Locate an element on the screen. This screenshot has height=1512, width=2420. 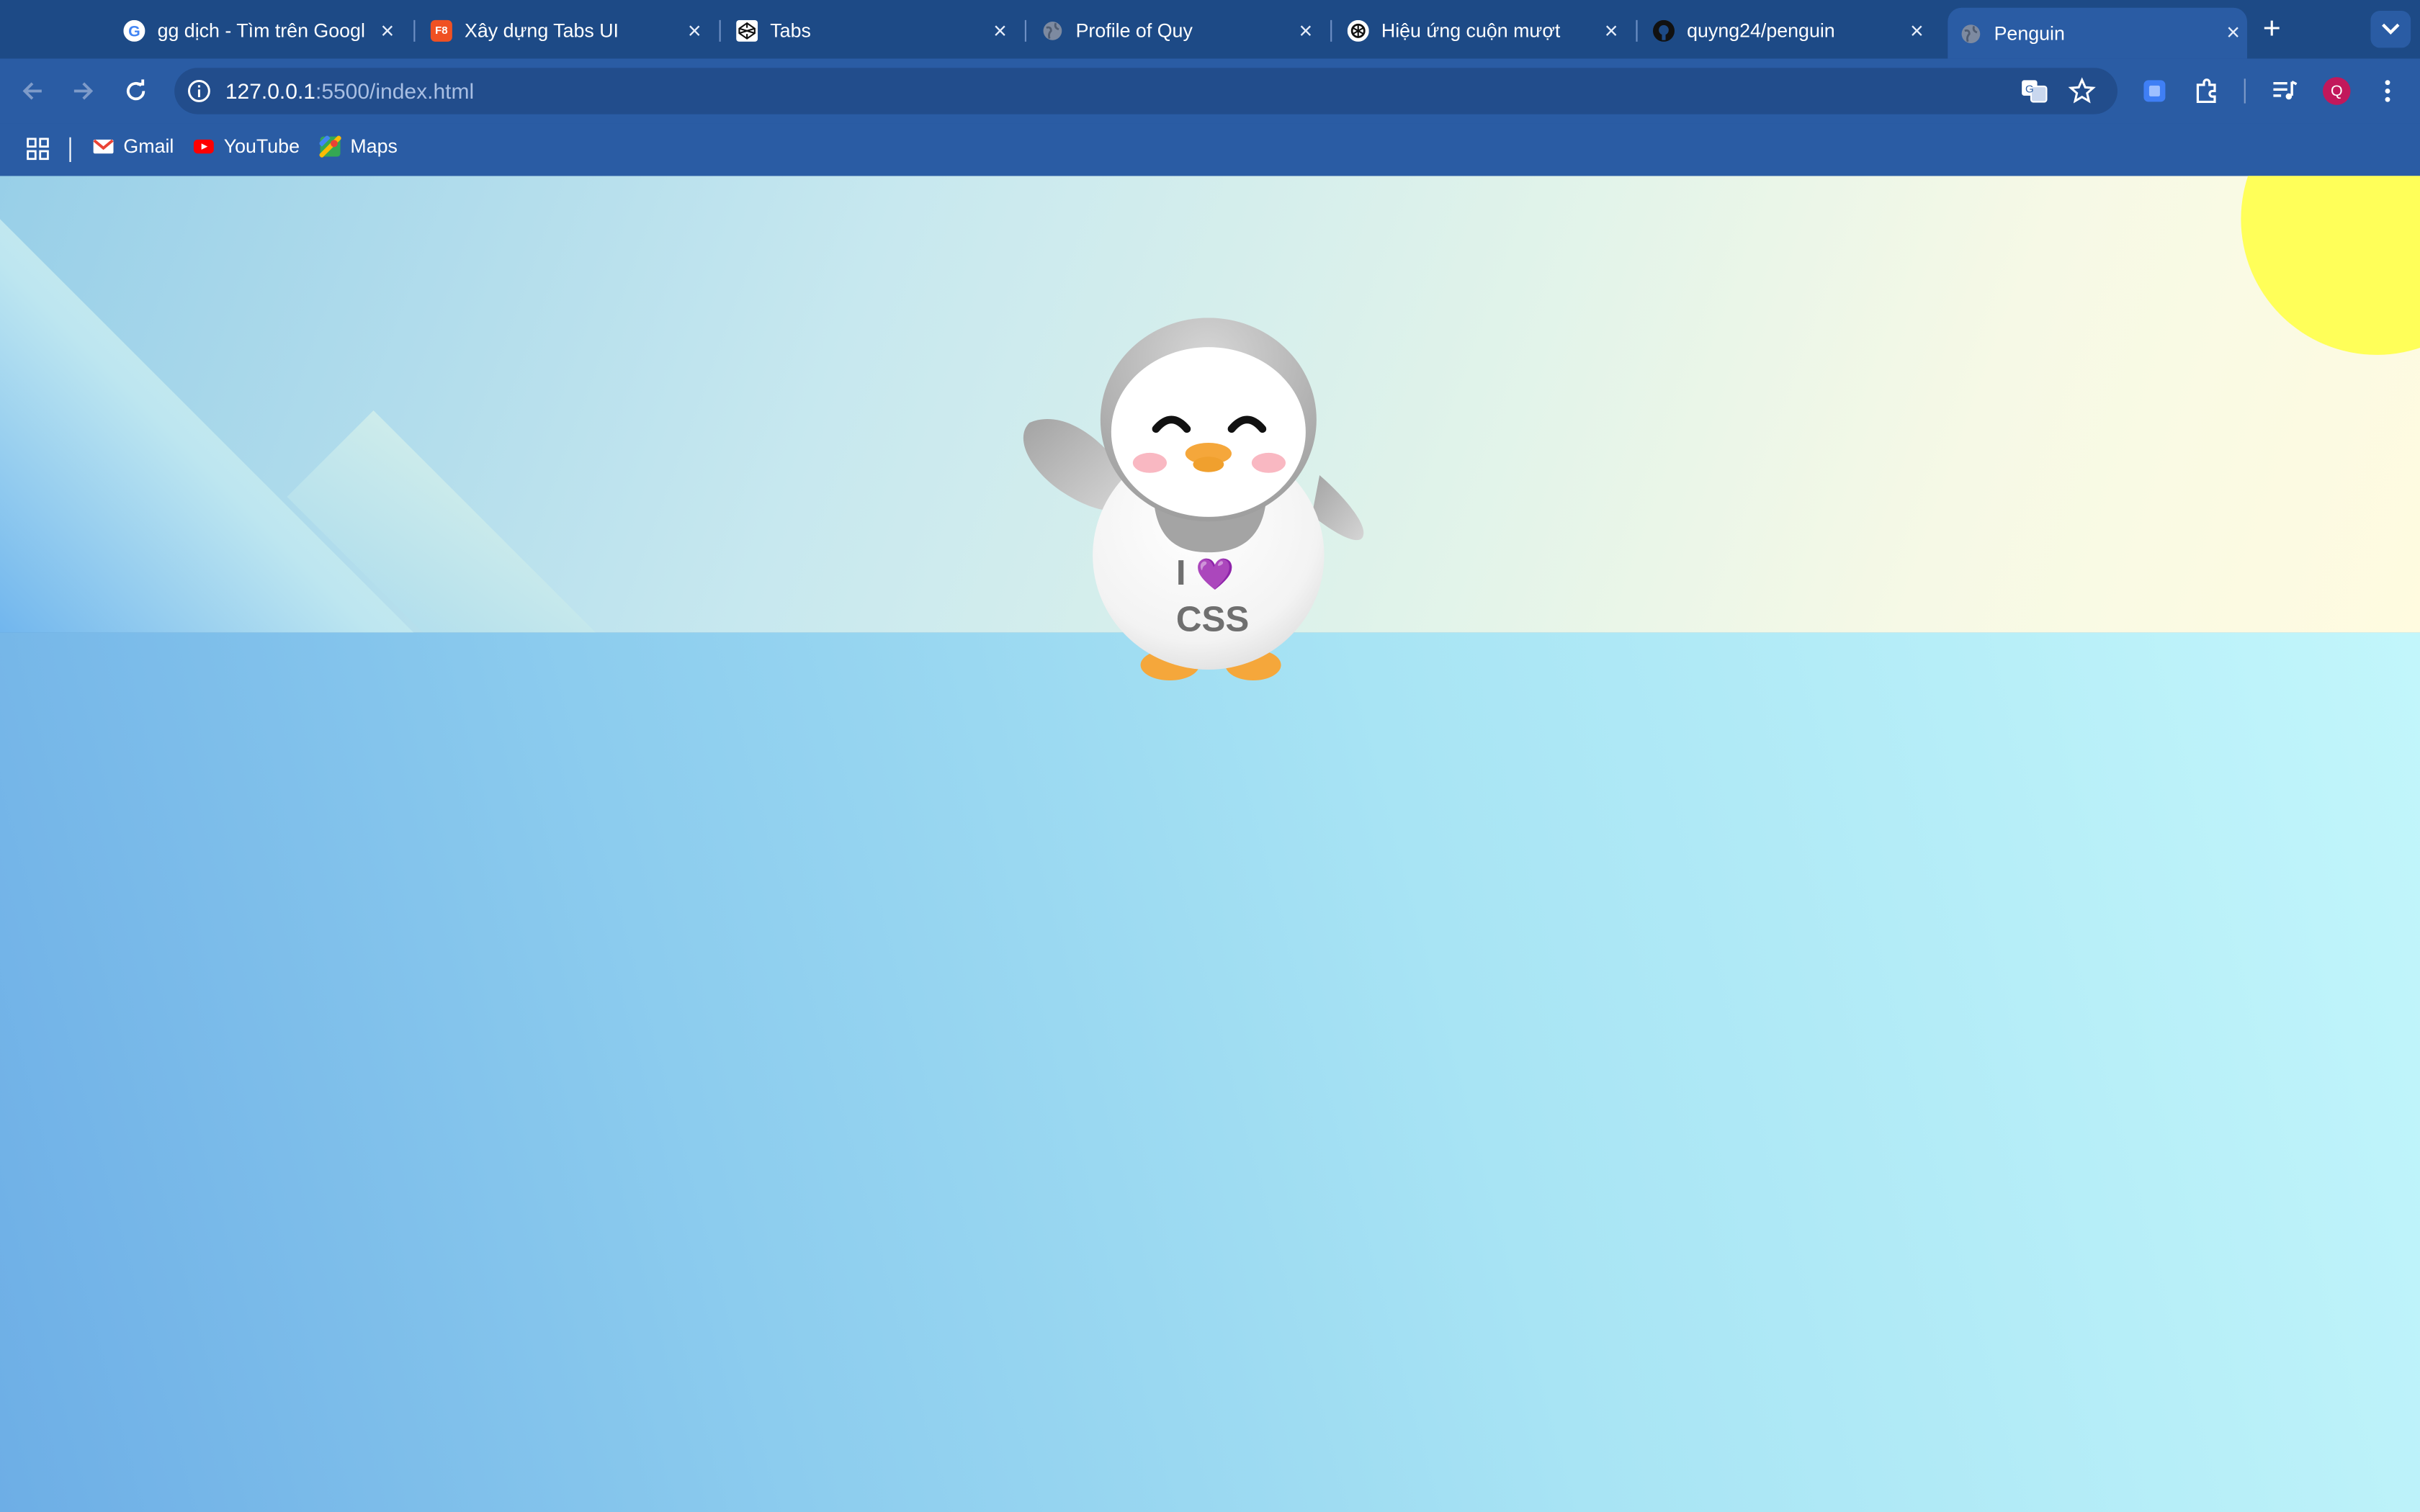
playlist-music-icon is located at coordinates (2285, 90).